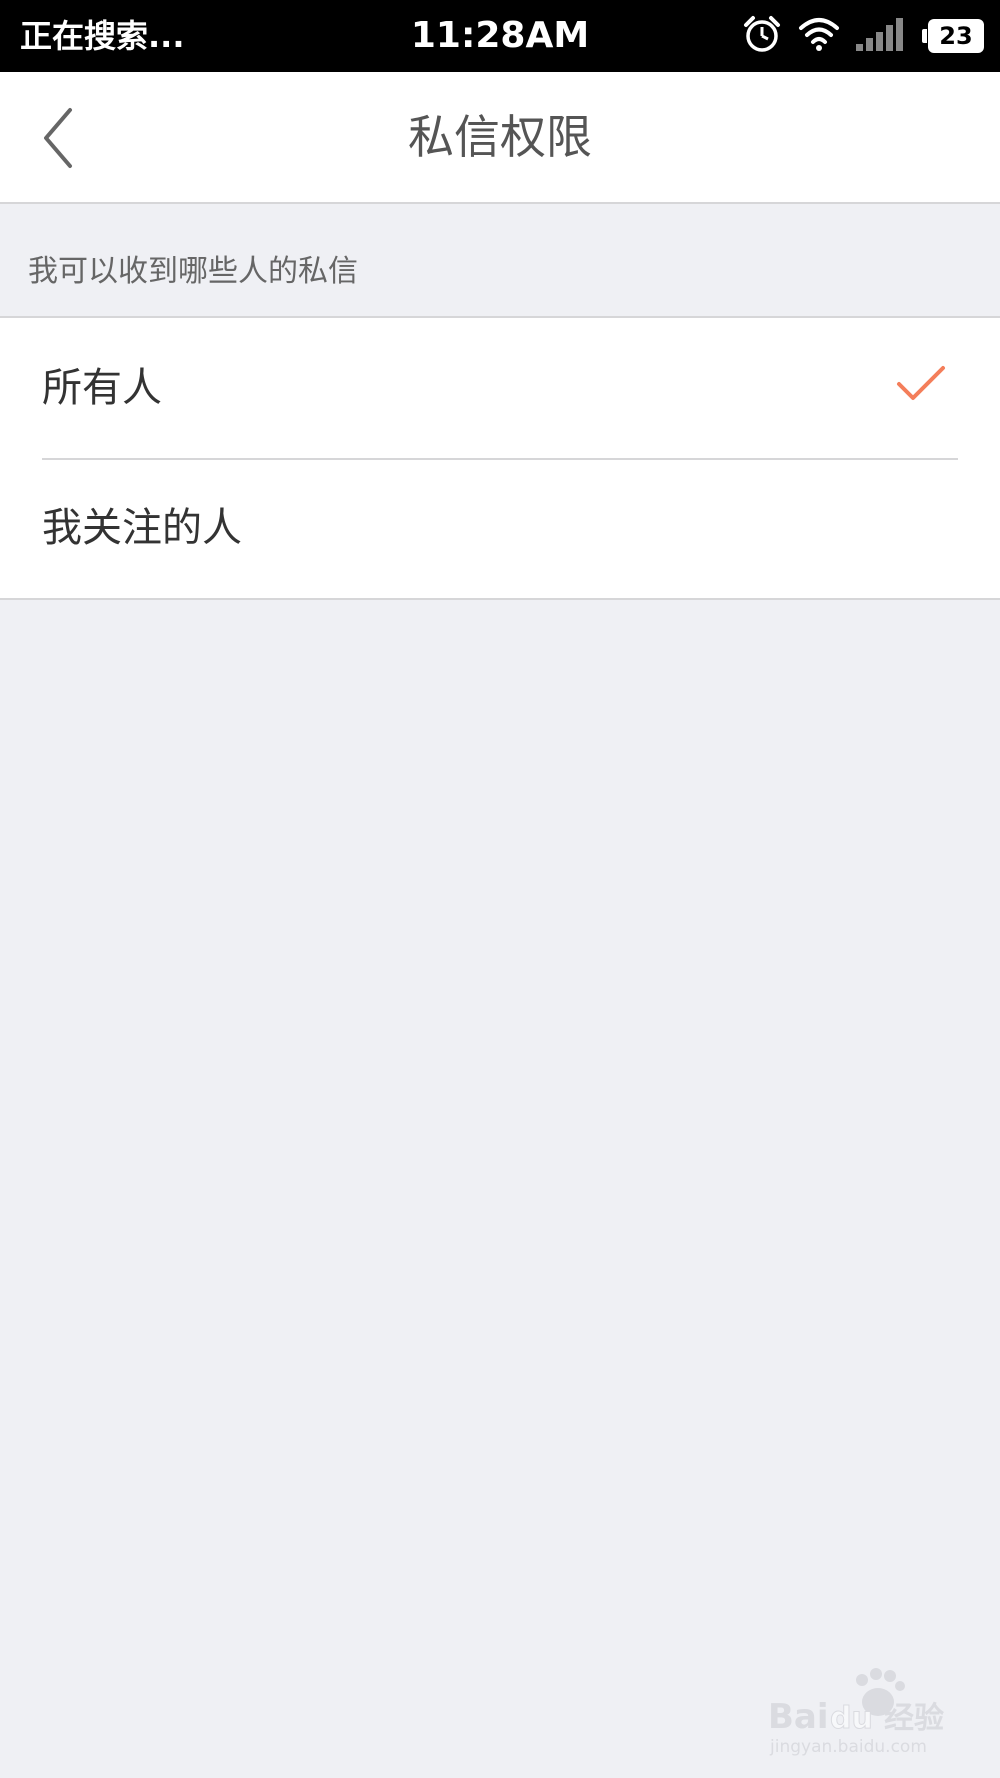  I want to click on status-bar: 正在搜索... 11:28AM 23, so click(500, 36).